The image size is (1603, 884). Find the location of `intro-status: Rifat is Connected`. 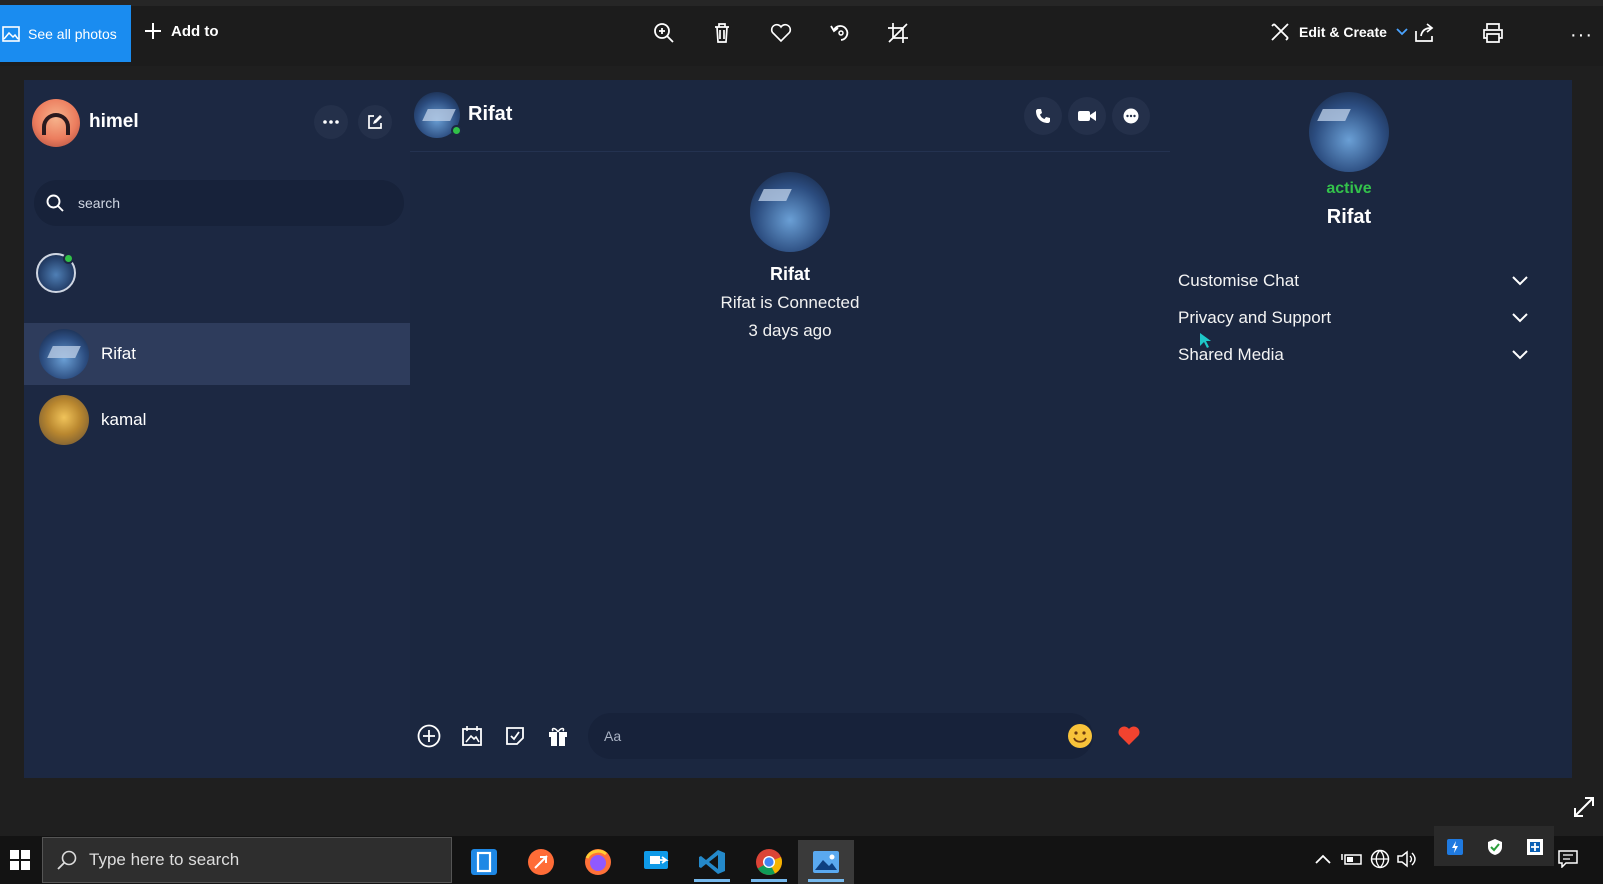

intro-status: Rifat is Connected is located at coordinates (790, 302).